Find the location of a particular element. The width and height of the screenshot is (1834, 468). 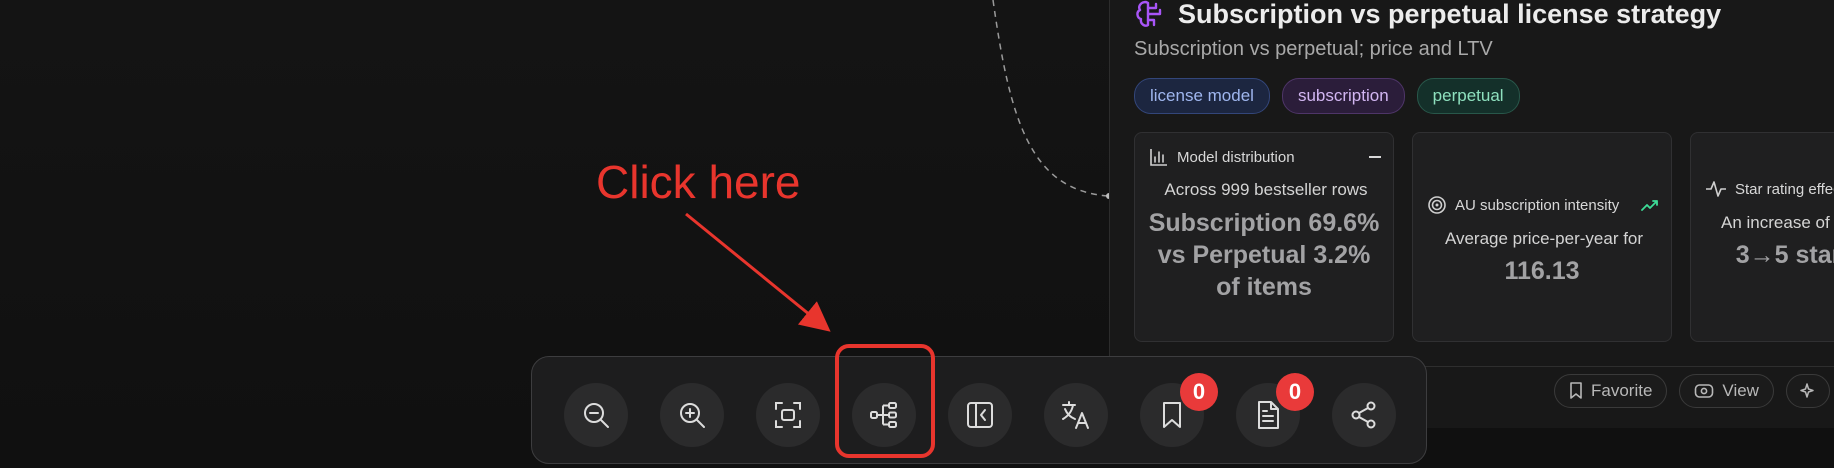

annotation-highlight is located at coordinates (885, 401).